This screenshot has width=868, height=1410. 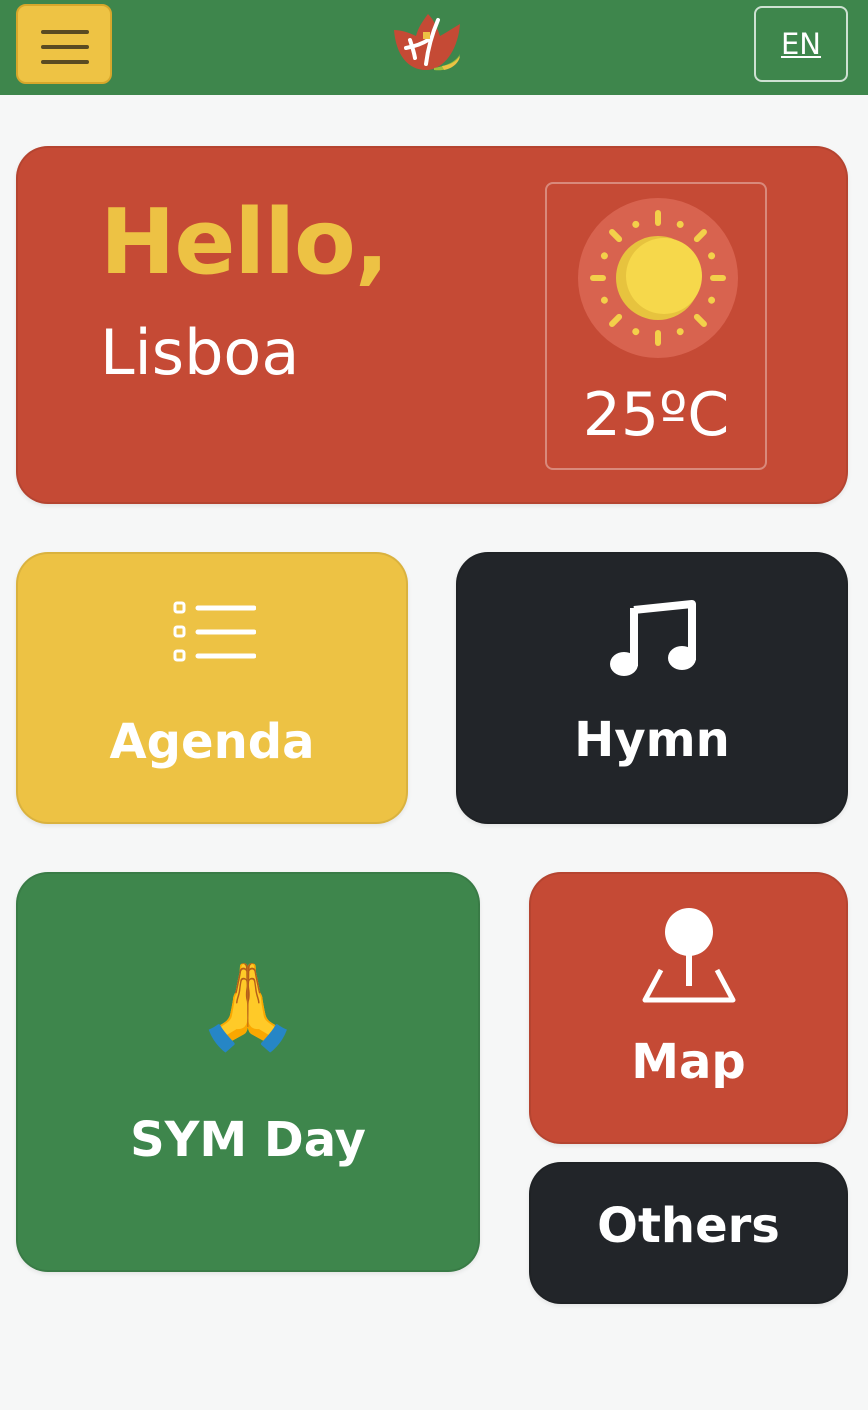 I want to click on praying-hands-icon: 🙏, so click(x=248, y=1006).